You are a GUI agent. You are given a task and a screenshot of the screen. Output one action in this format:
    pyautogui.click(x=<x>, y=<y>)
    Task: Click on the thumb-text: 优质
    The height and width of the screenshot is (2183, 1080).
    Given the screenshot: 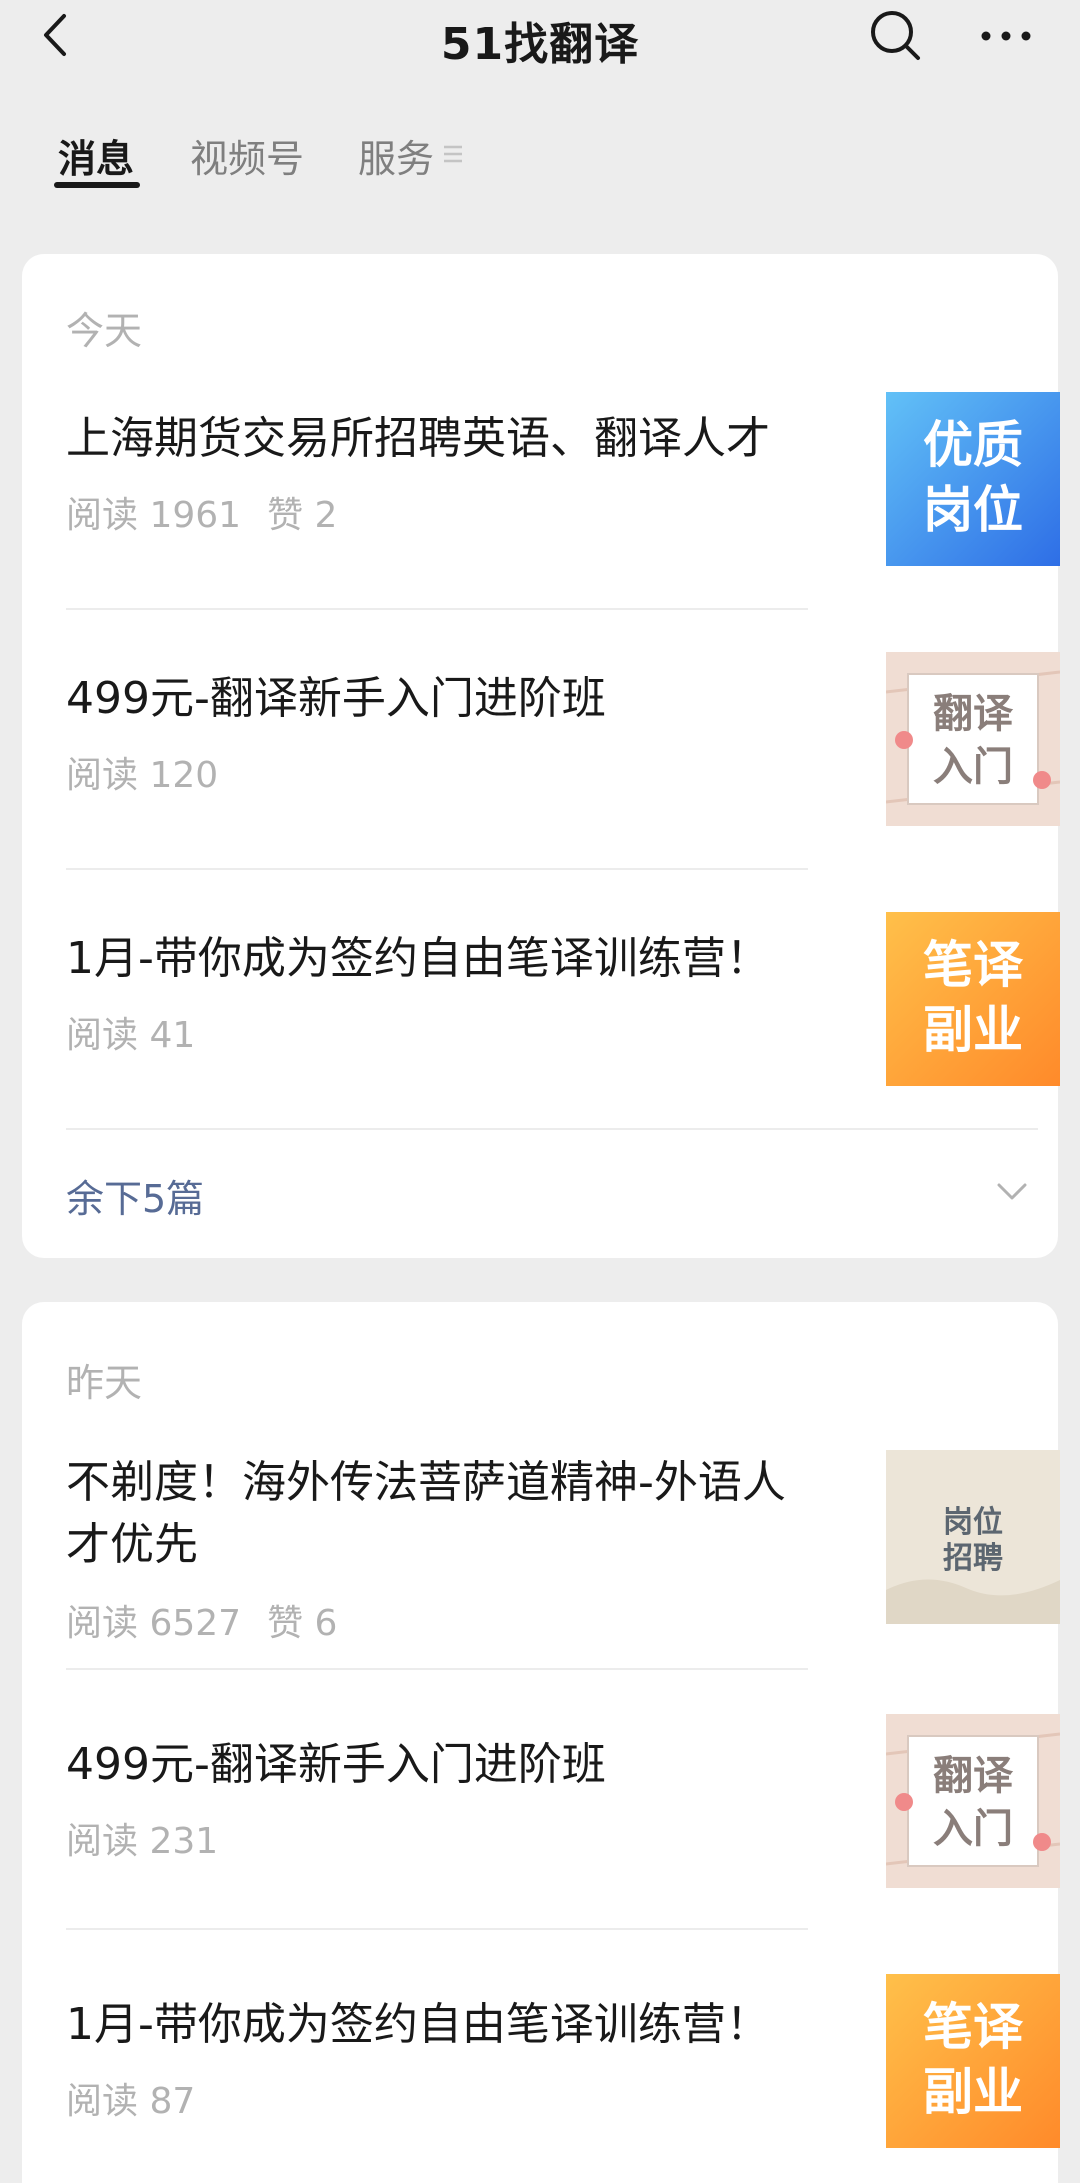 What is the action you would take?
    pyautogui.click(x=973, y=445)
    